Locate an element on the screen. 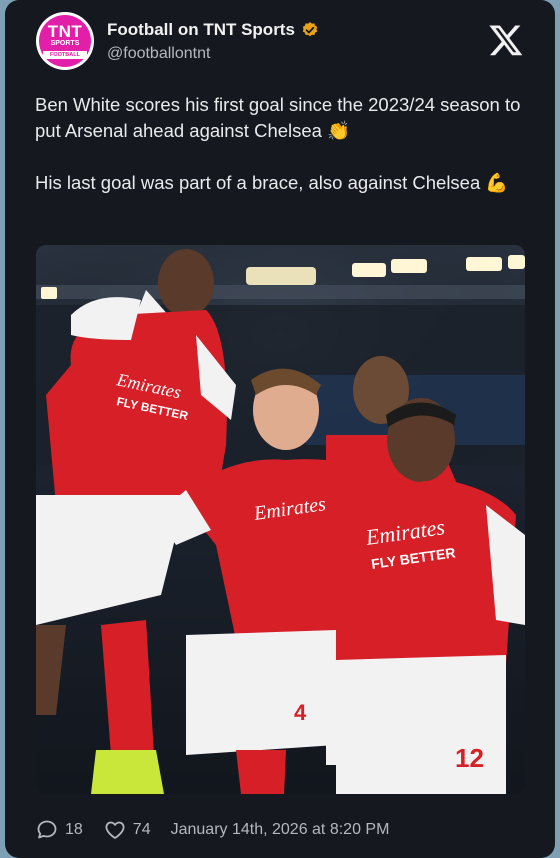 Image resolution: width=560 pixels, height=858 pixels. avatar-text-tnt: TNT is located at coordinates (65, 31).